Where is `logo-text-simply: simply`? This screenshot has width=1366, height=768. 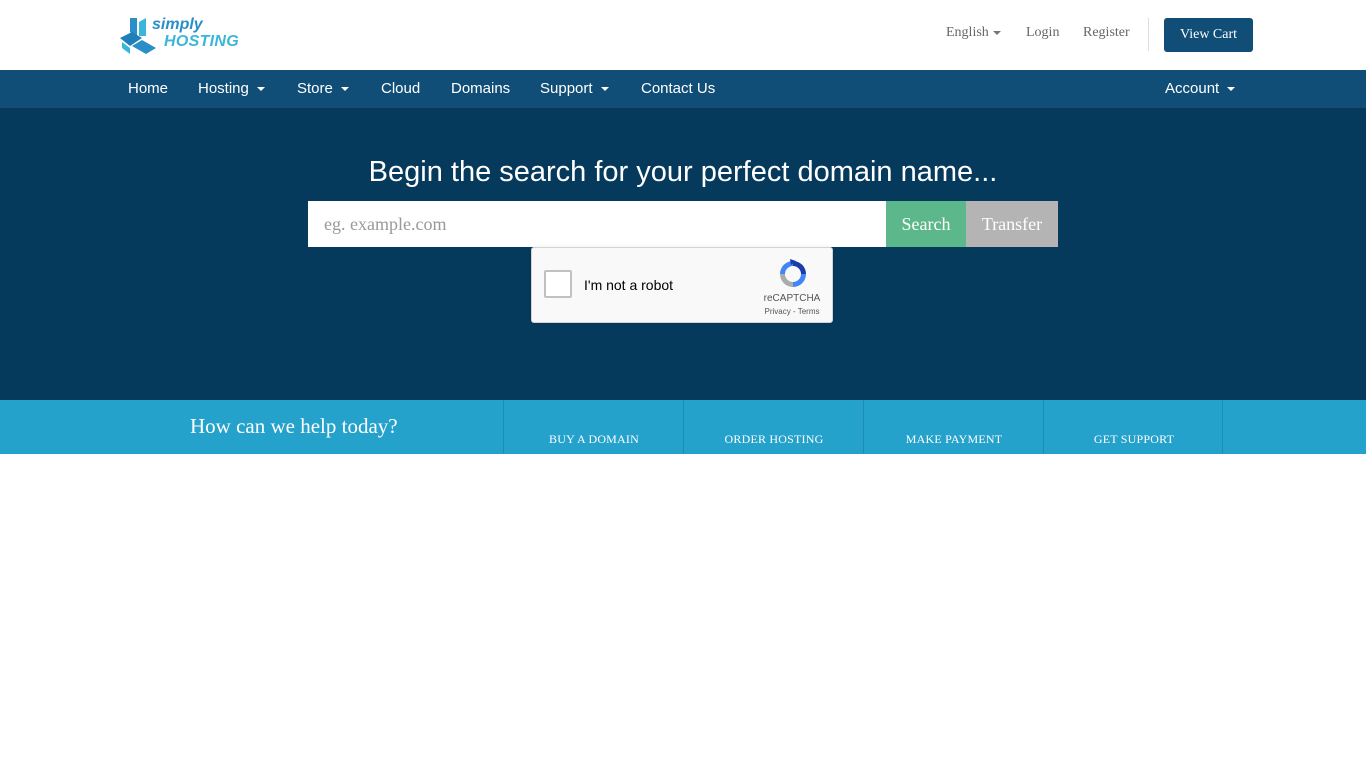 logo-text-simply: simply is located at coordinates (177, 24).